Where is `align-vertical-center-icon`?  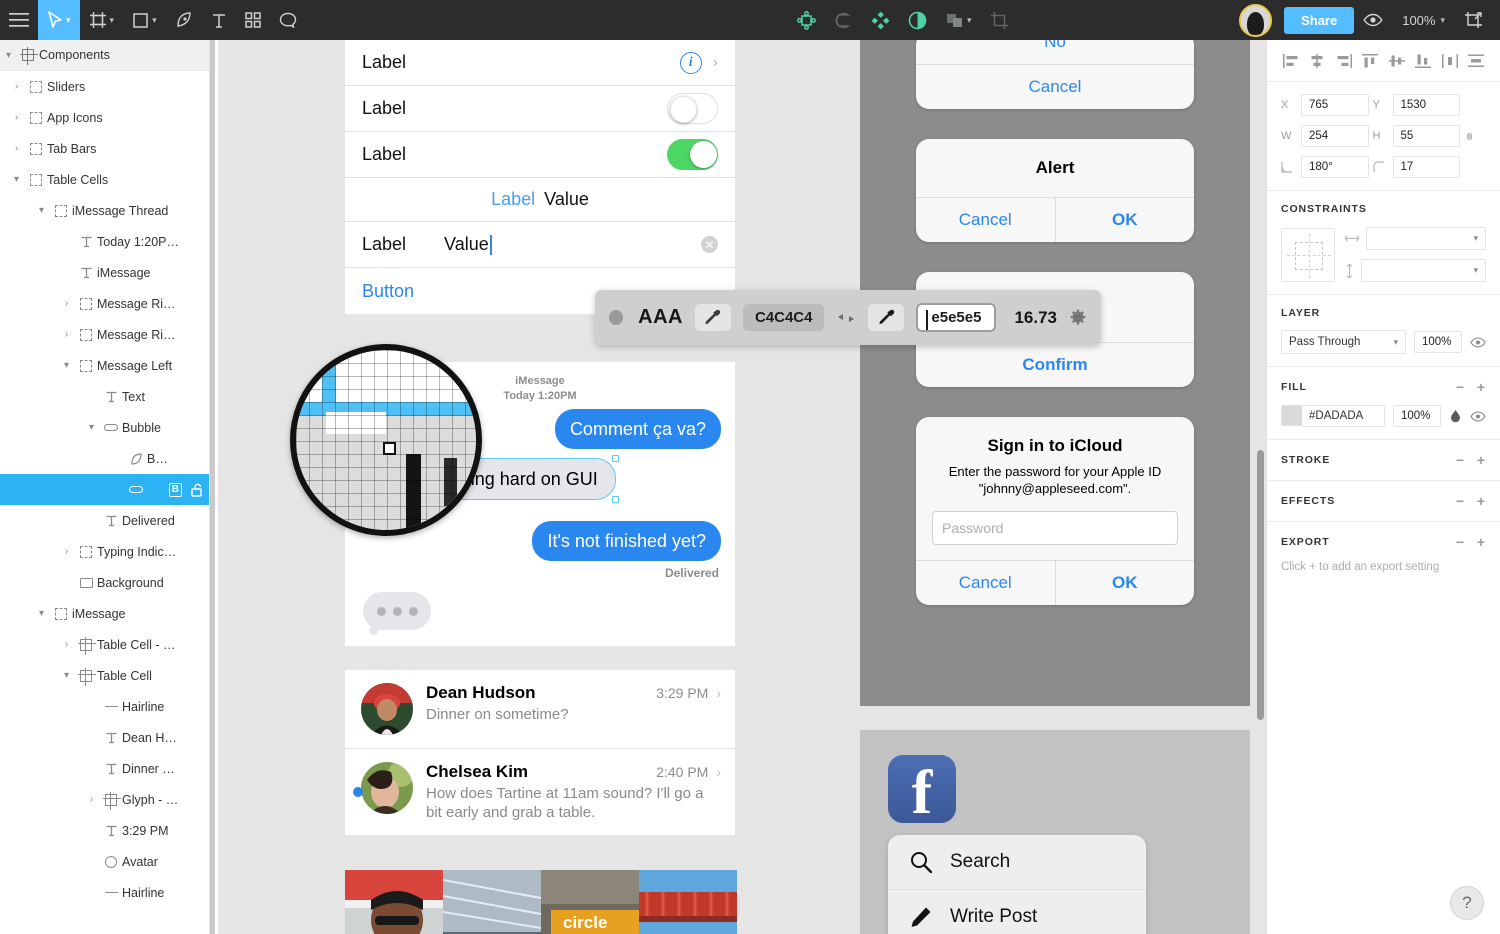
align-vertical-center-icon is located at coordinates (1396, 61).